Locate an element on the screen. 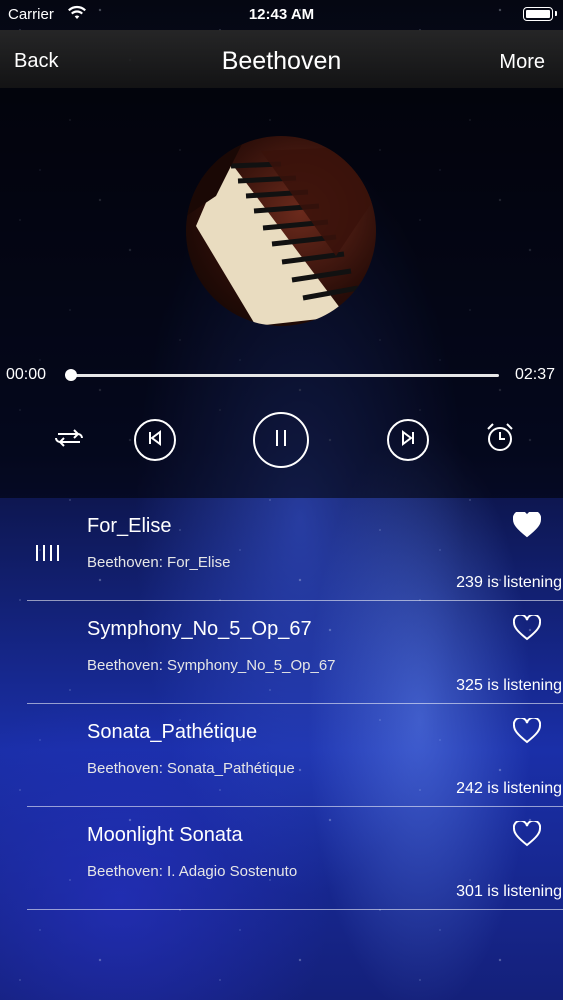  battery-icon is located at coordinates (540, 14).